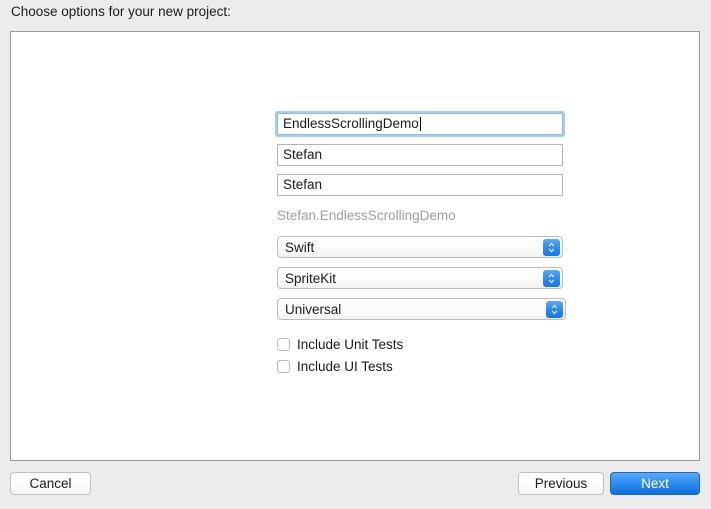 The width and height of the screenshot is (711, 509). What do you see at coordinates (420, 155) in the screenshot?
I see `organization-name-input: Stefan` at bounding box center [420, 155].